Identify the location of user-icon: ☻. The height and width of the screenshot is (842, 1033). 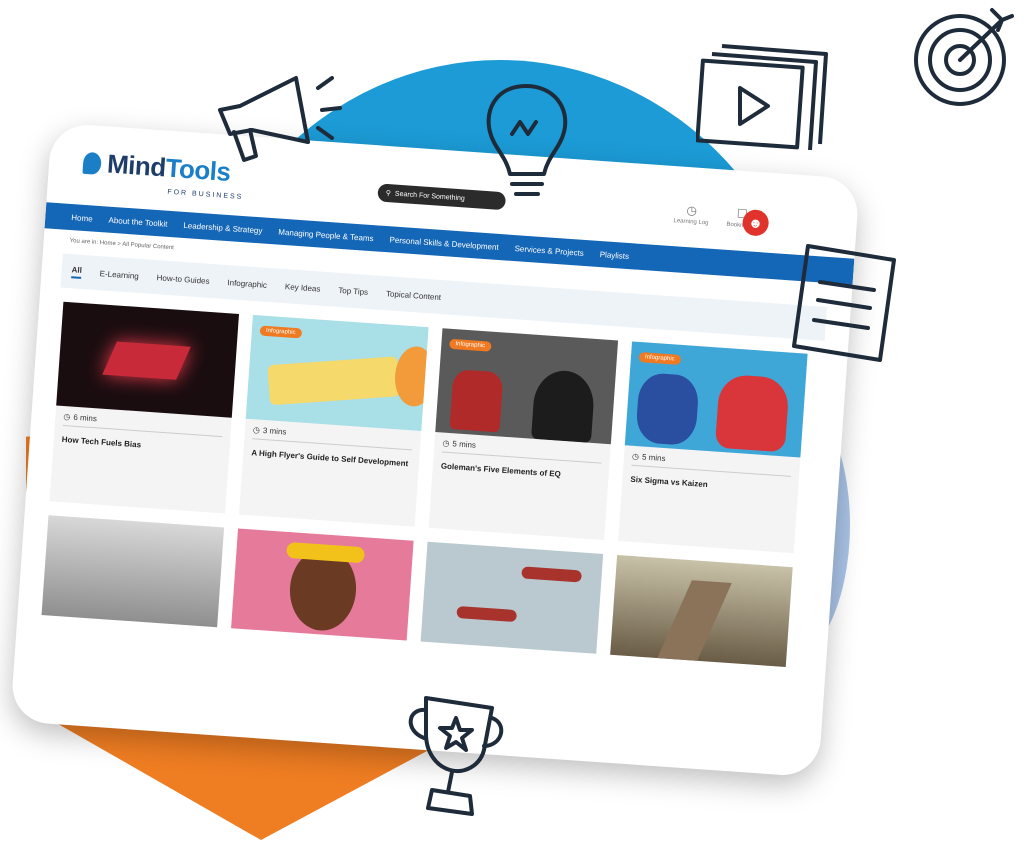
(755, 223).